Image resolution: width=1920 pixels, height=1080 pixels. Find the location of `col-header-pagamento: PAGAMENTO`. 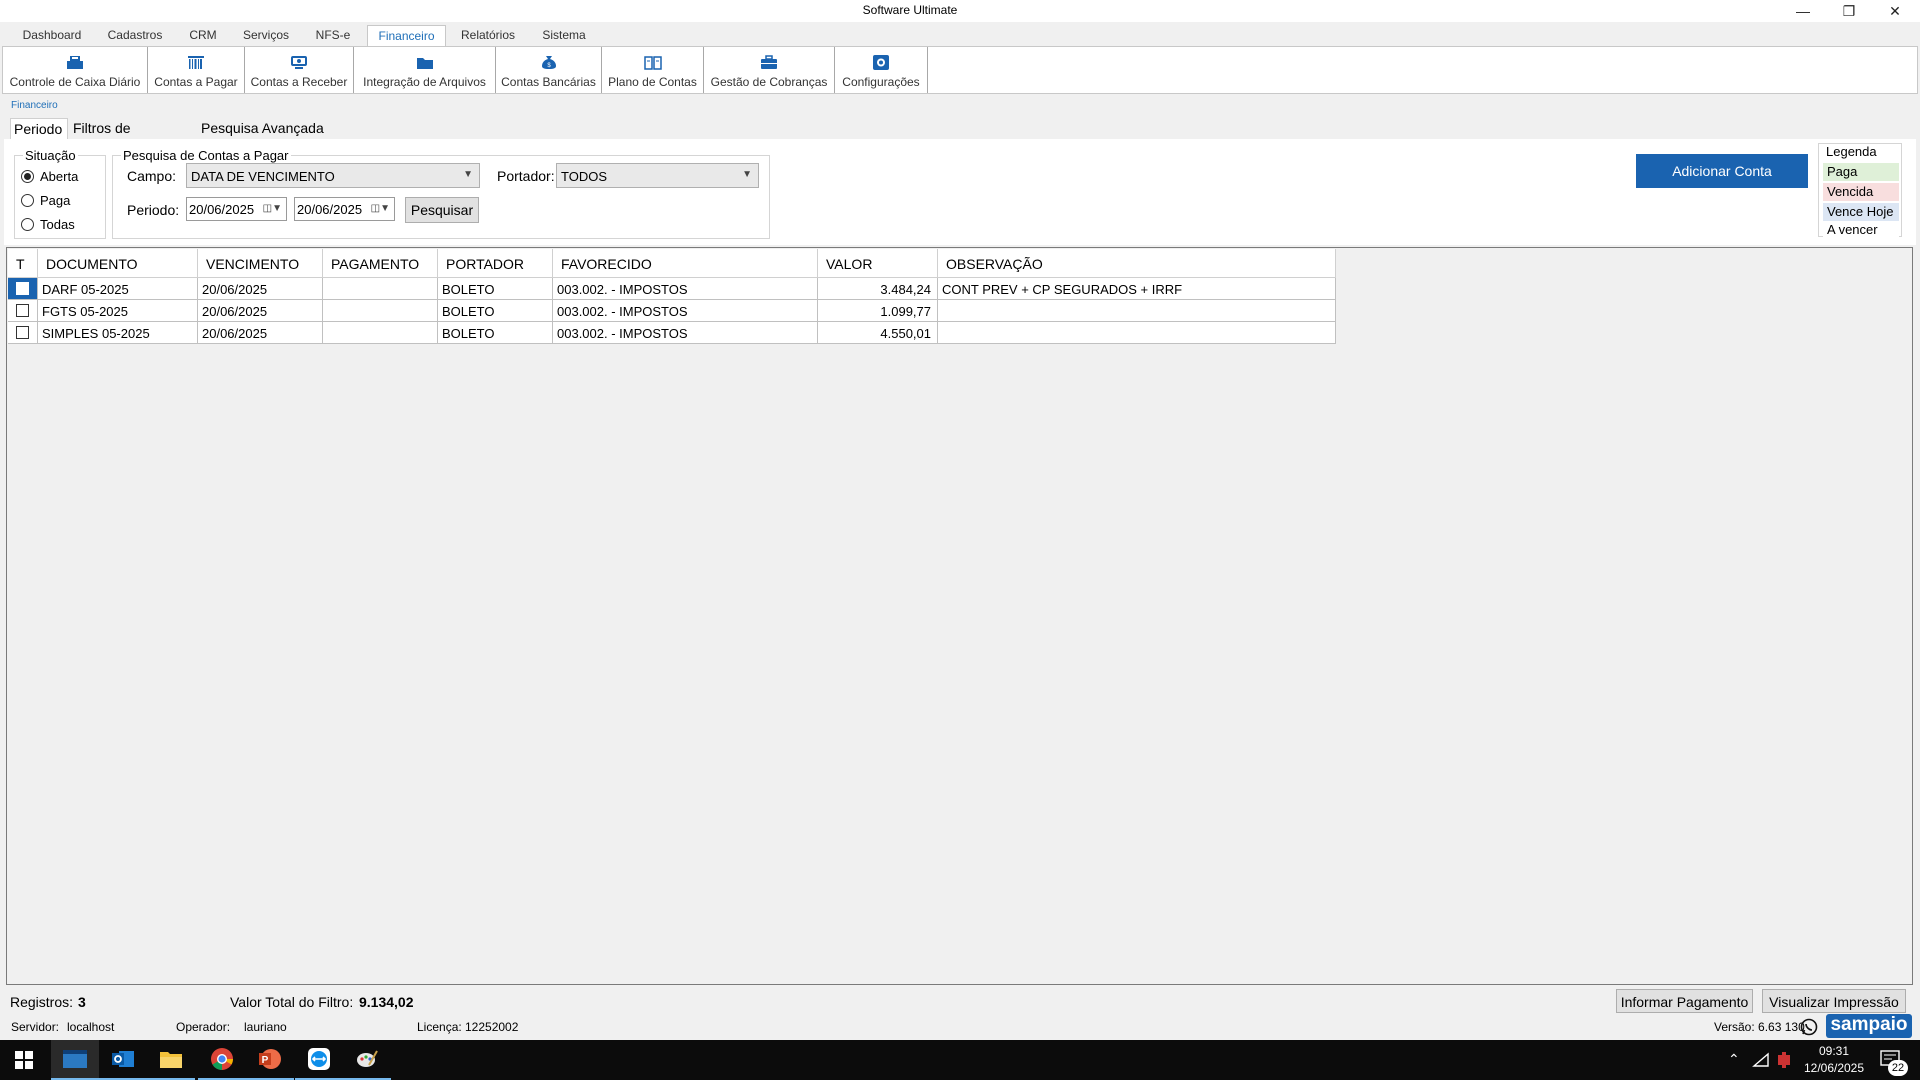

col-header-pagamento: PAGAMENTO is located at coordinates (380, 263).